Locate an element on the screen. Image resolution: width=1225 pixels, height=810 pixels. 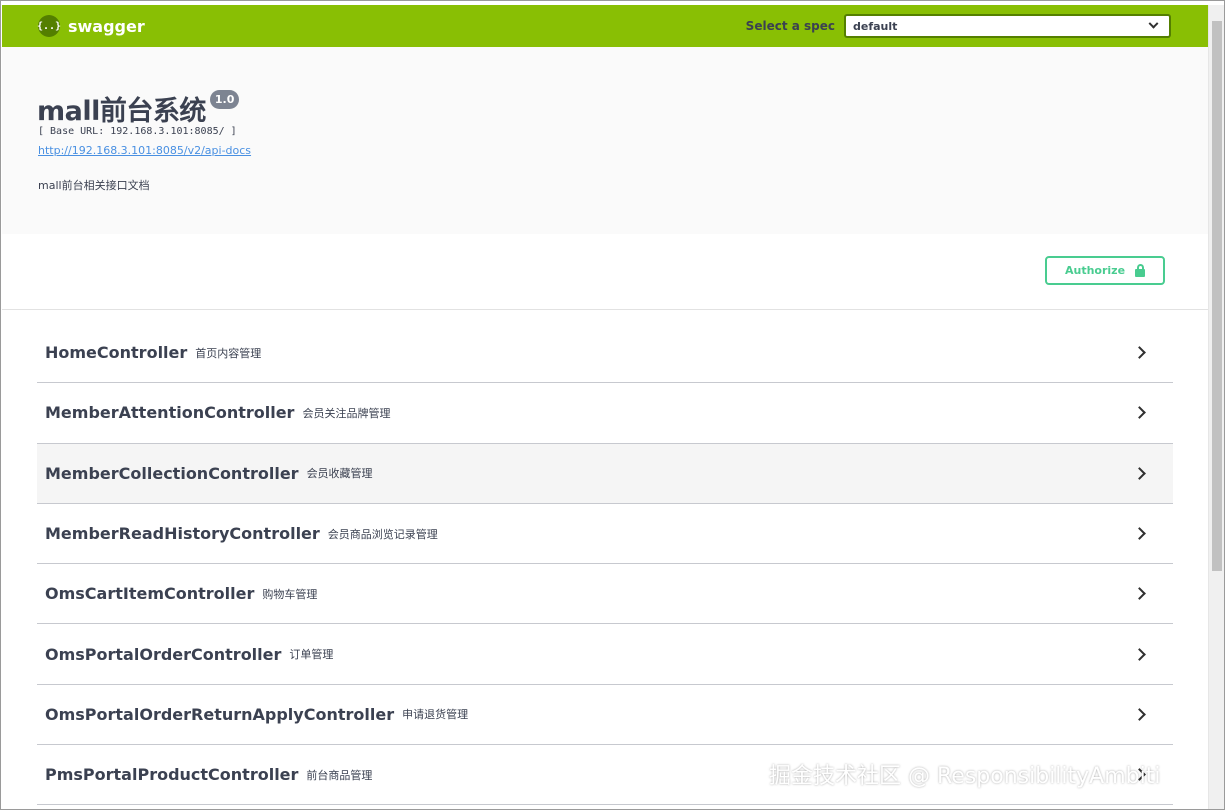
spec-select-value: default is located at coordinates (875, 26).